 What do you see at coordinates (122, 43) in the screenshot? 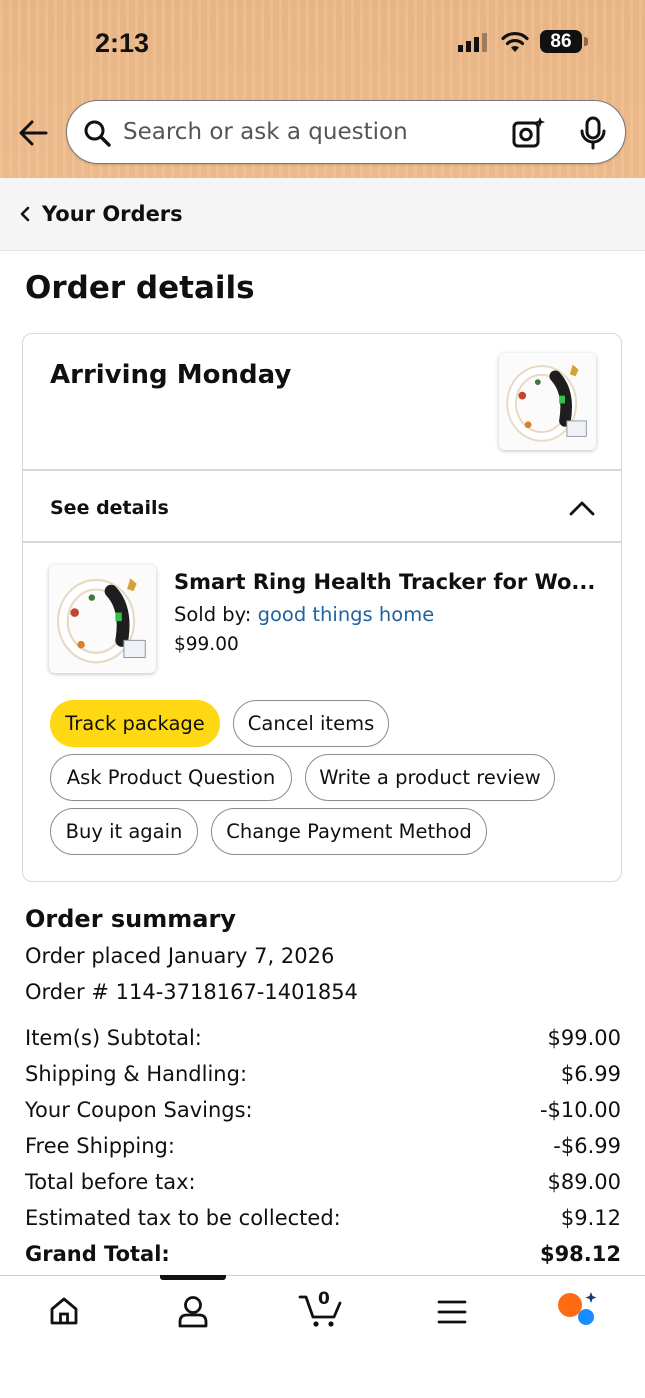
I see `status-time: 2:13` at bounding box center [122, 43].